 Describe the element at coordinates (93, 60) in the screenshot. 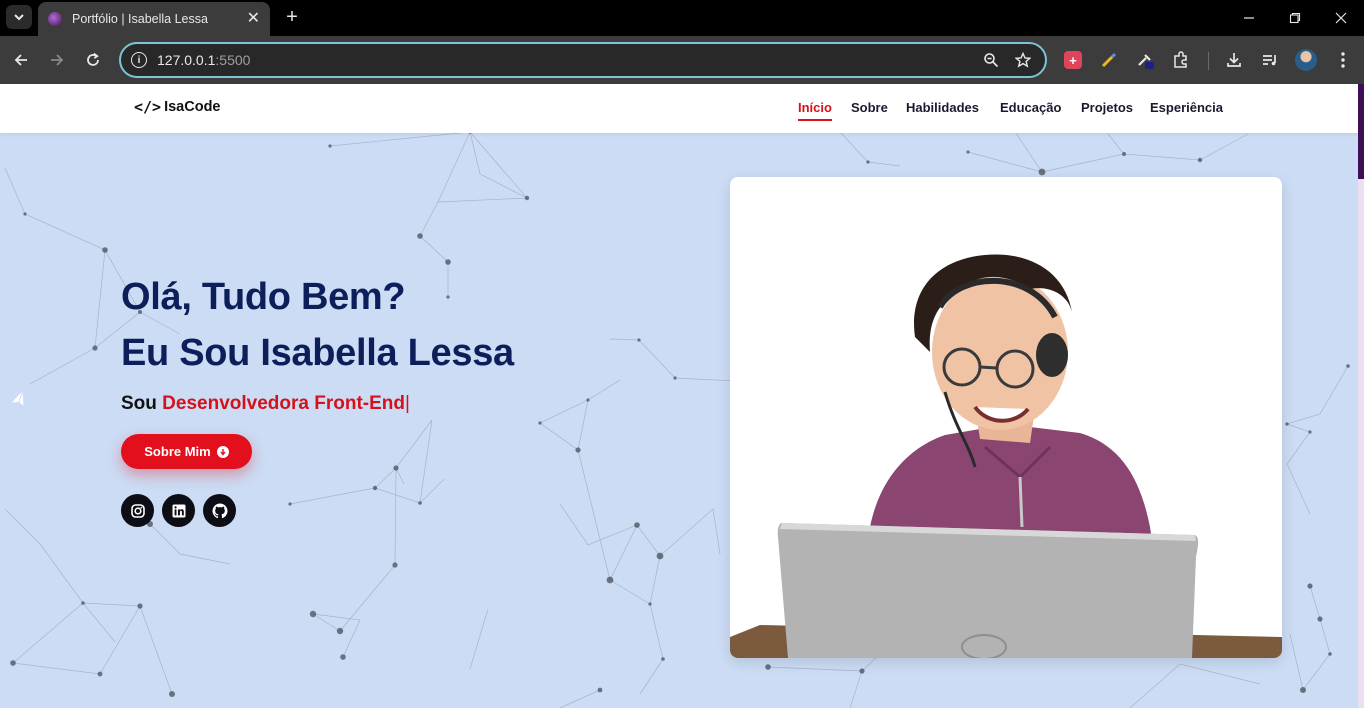

I see `reload-icon` at that location.